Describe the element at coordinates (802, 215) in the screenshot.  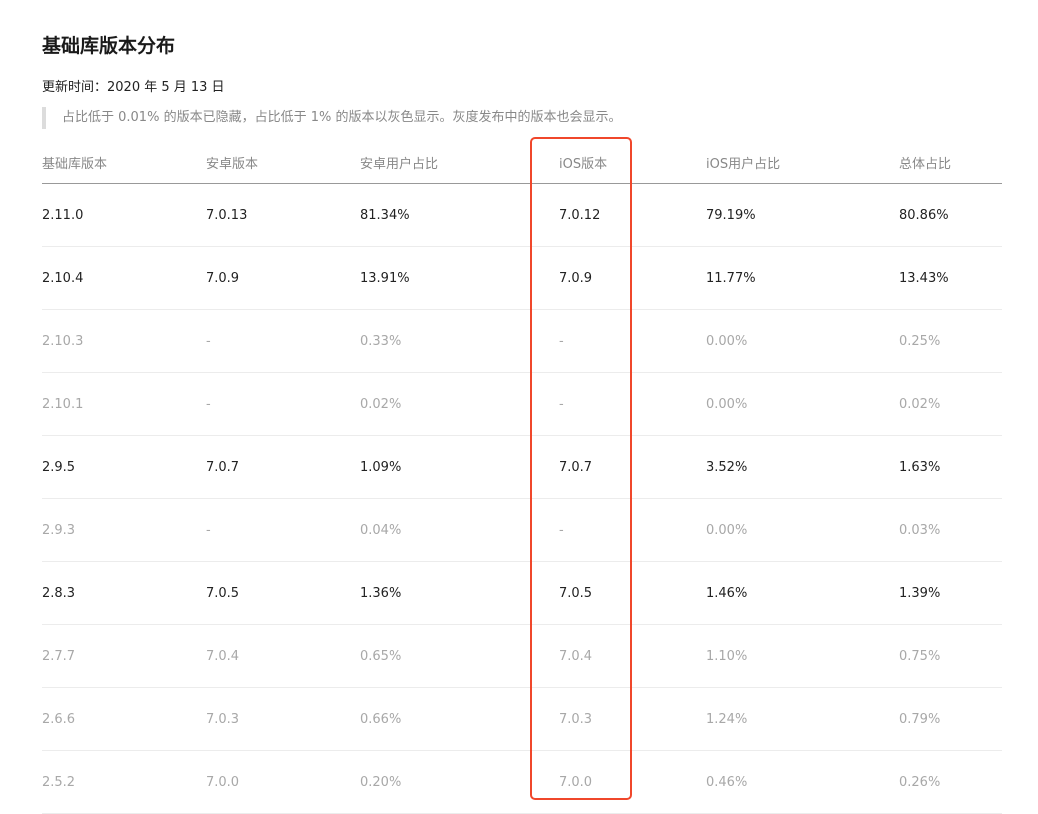
I see `cell-ios-share: 79.19%` at that location.